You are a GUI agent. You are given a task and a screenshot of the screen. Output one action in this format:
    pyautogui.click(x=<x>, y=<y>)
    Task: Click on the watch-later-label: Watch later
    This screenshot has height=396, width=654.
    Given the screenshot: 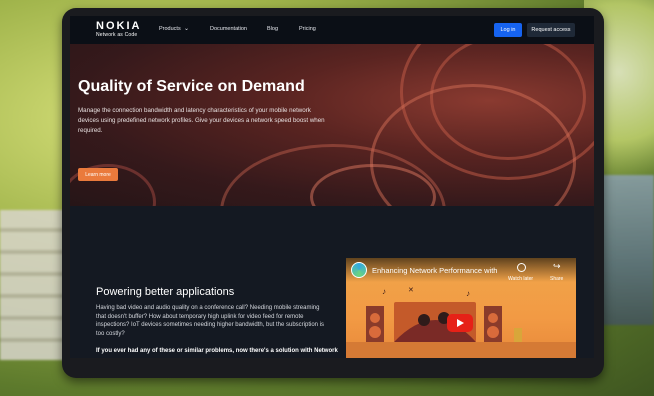 What is the action you would take?
    pyautogui.click(x=520, y=279)
    